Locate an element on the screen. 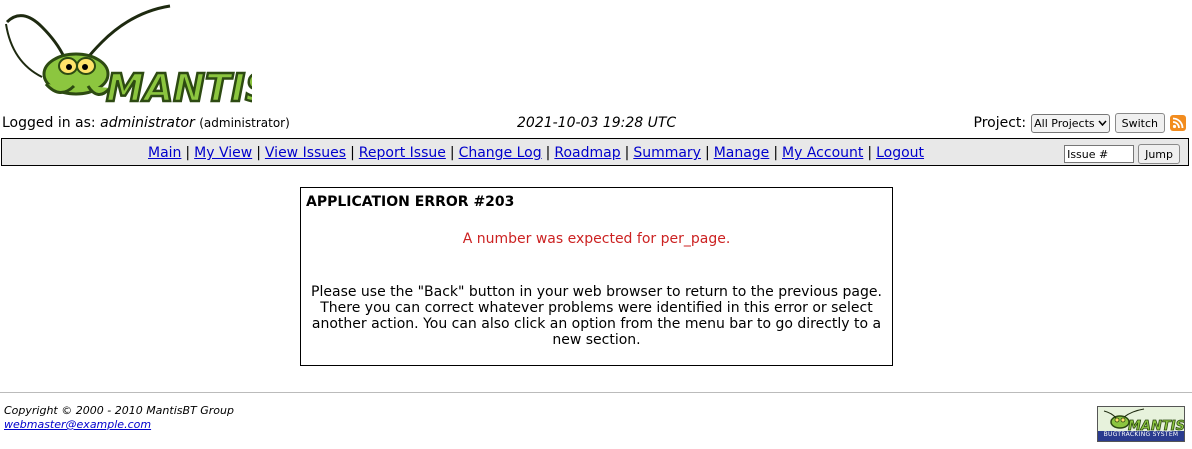 The image size is (1192, 449). chevron-down-icon is located at coordinates (1102, 123).